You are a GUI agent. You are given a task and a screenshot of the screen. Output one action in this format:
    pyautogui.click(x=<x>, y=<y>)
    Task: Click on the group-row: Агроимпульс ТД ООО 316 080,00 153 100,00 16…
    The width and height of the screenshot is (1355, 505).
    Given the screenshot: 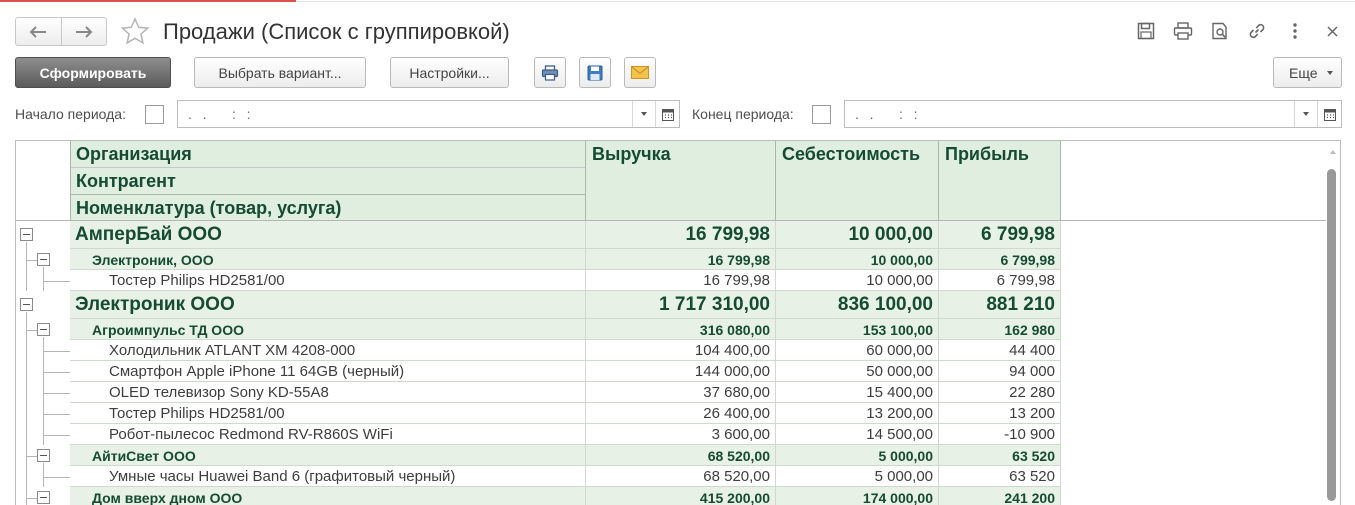 What is the action you would take?
    pyautogui.click(x=671, y=329)
    